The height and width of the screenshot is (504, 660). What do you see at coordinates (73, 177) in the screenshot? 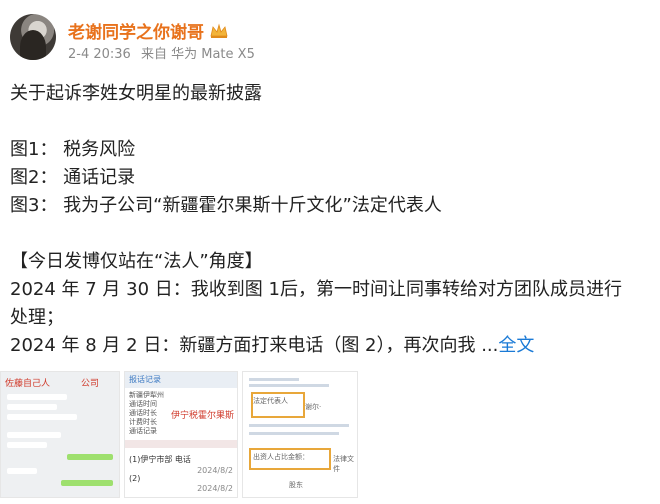
I see `list-item: 图2： 通话记录` at bounding box center [73, 177].